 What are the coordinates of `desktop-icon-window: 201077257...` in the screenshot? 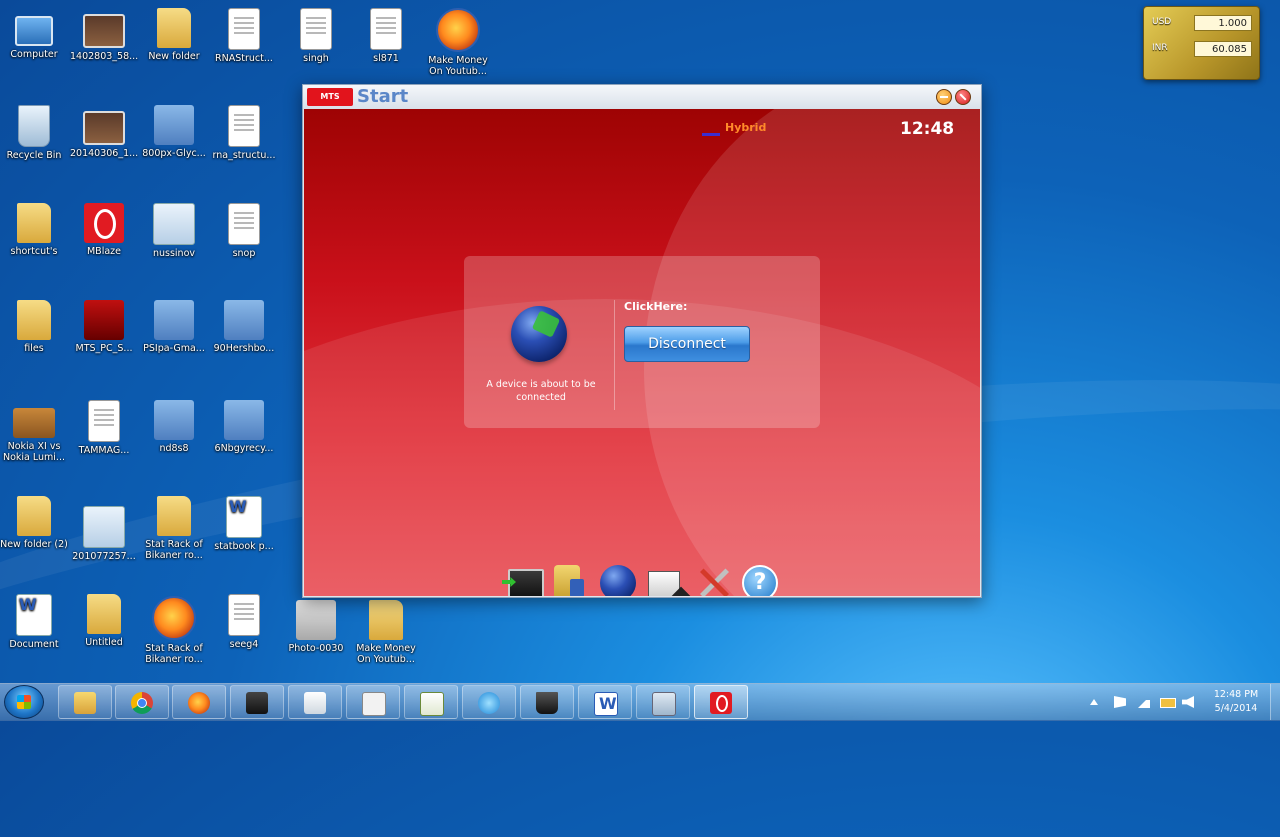 It's located at (104, 534).